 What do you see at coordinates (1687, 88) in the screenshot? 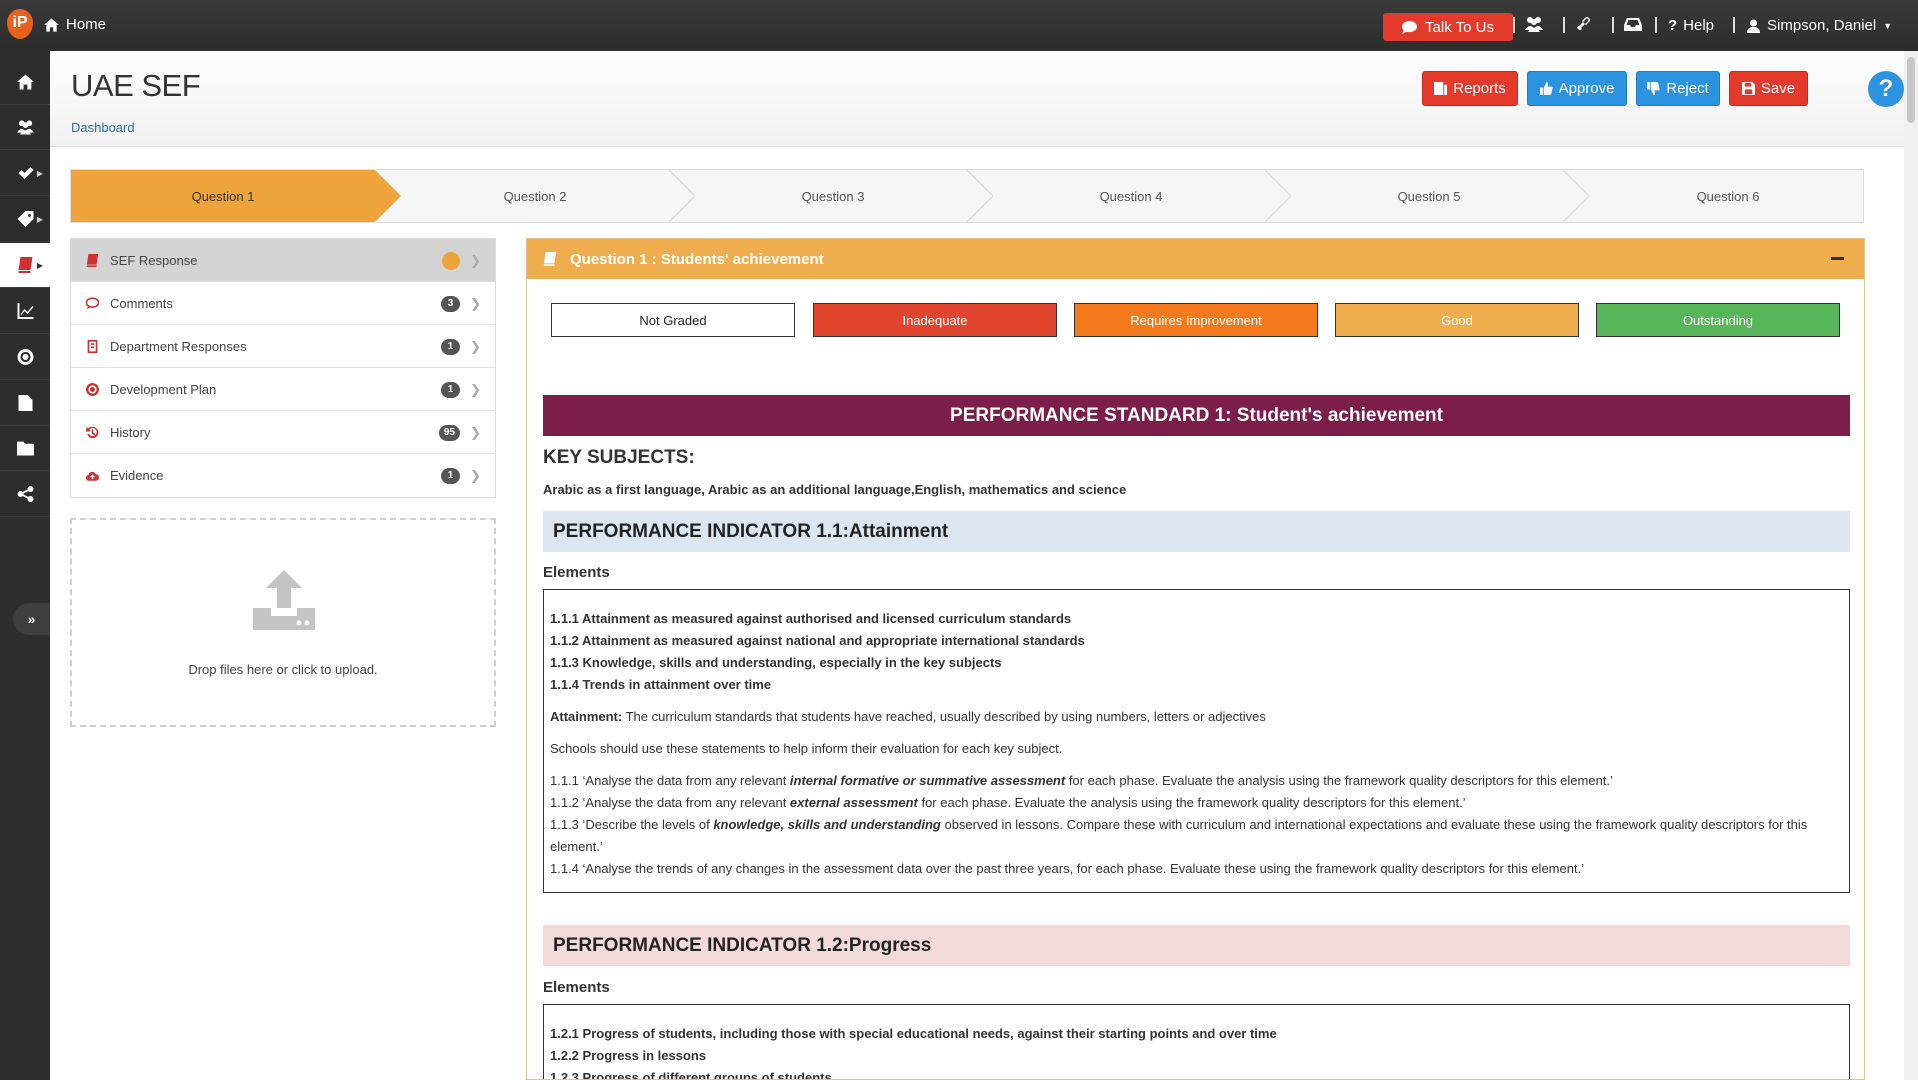
I see `reject-label: Reject` at bounding box center [1687, 88].